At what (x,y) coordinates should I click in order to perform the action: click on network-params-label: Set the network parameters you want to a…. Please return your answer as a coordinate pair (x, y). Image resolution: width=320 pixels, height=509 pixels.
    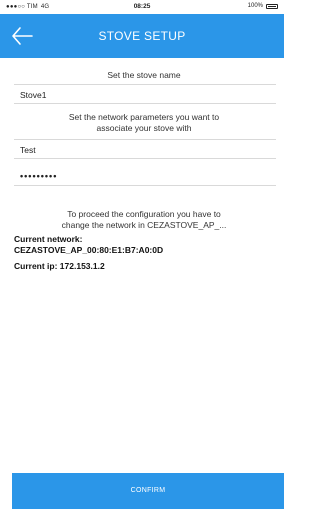
    Looking at the image, I should click on (144, 123).